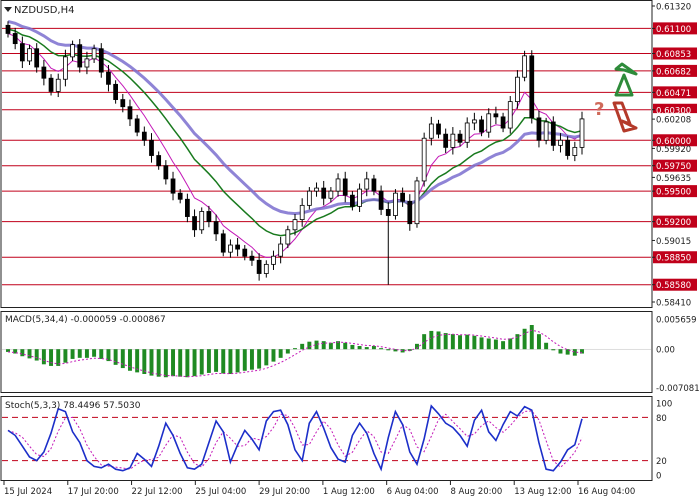  Describe the element at coordinates (476, 492) in the screenshot. I see `time-tick-label: 8 Aug 20:00` at that location.